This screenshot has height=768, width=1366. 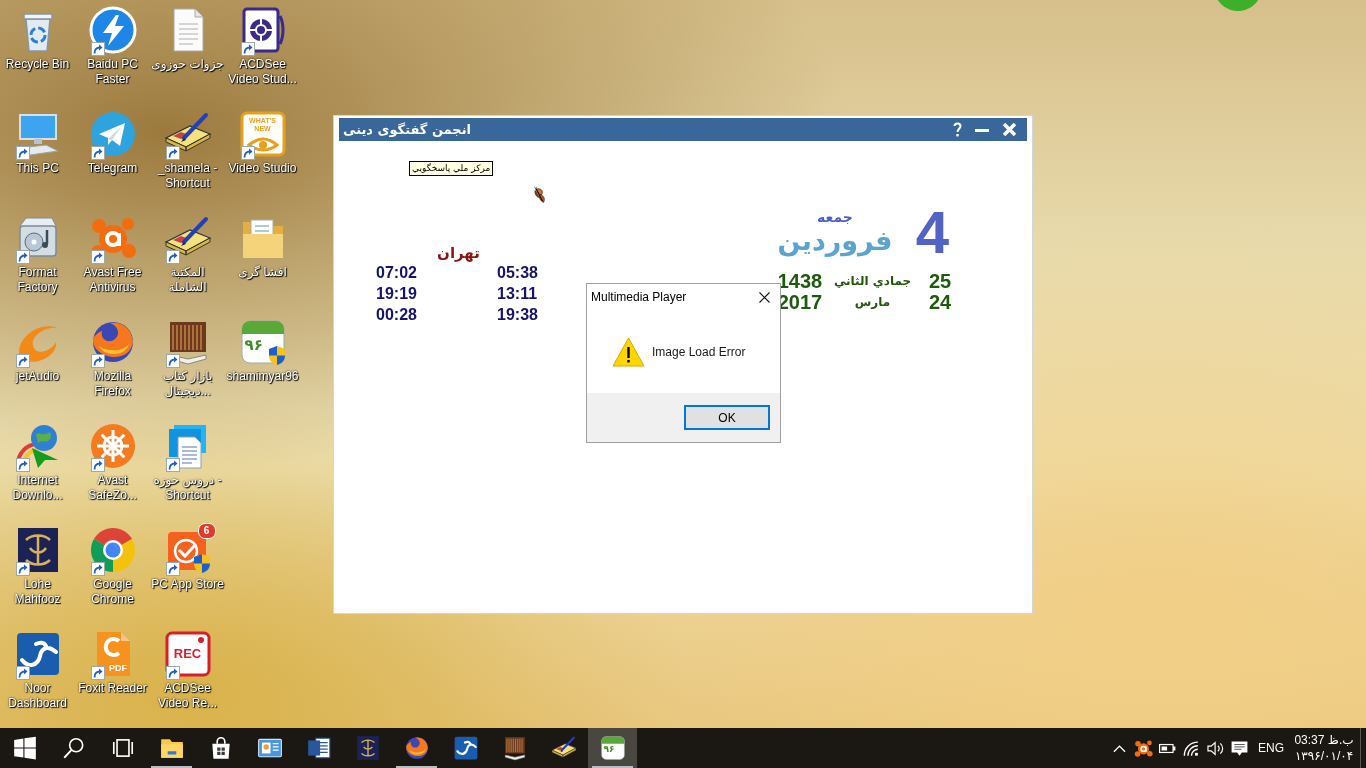 I want to click on time-value: 07:02, so click(x=397, y=273).